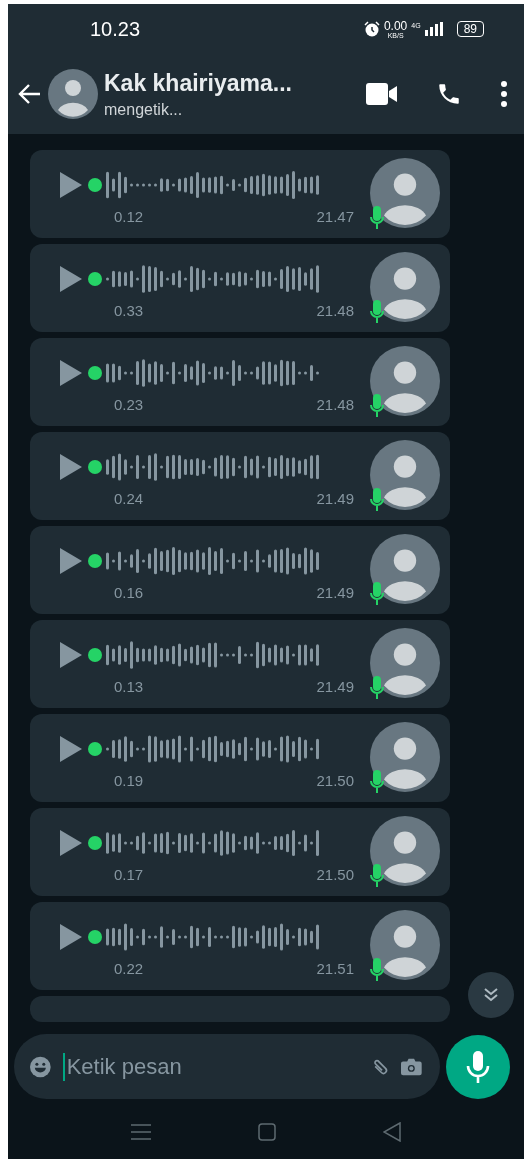  I want to click on voice-message-bubble: 0.33 21.48, so click(240, 288).